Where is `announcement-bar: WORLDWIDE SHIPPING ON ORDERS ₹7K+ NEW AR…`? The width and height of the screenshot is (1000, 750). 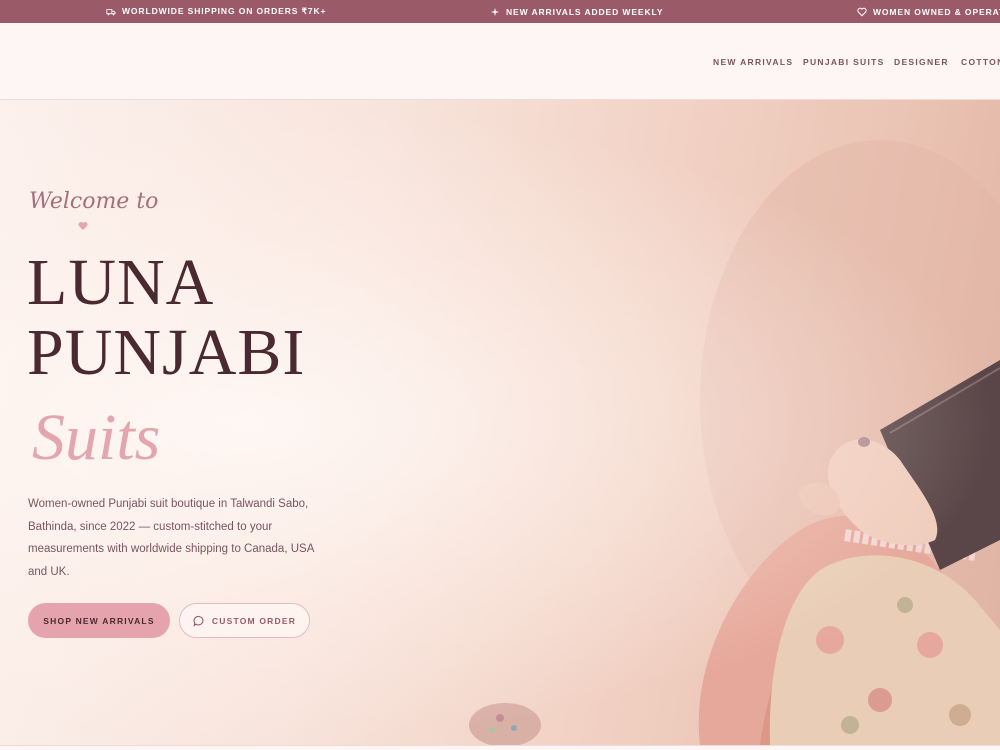
announcement-bar: WORLDWIDE SHIPPING ON ORDERS ₹7K+ NEW AR… is located at coordinates (500, 11).